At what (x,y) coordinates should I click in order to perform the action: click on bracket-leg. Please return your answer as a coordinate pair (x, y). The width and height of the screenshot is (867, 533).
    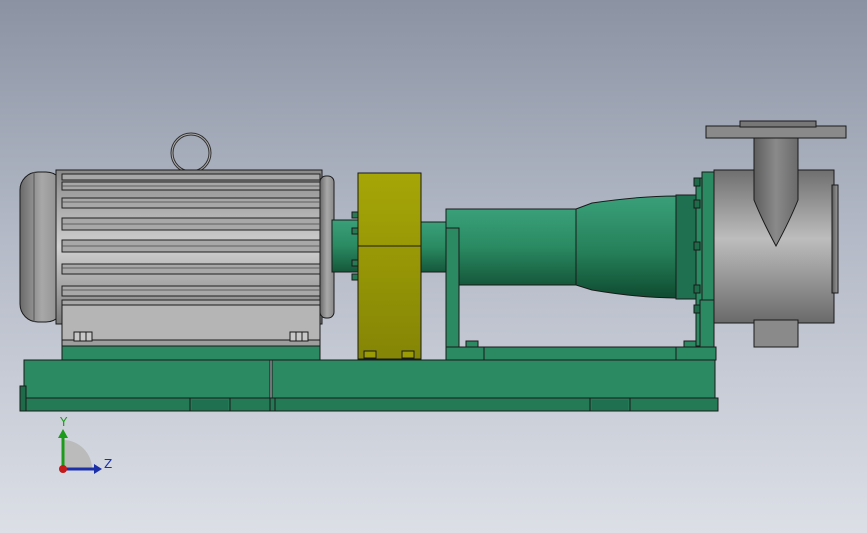
    Looking at the image, I should click on (452, 289).